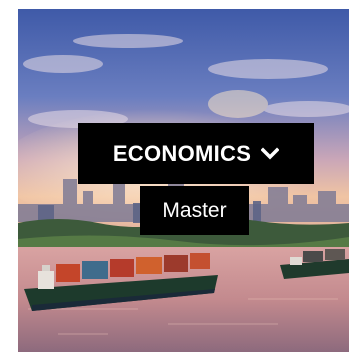 The image size is (357, 354). Describe the element at coordinates (270, 153) in the screenshot. I see `chevron-down-icon` at that location.